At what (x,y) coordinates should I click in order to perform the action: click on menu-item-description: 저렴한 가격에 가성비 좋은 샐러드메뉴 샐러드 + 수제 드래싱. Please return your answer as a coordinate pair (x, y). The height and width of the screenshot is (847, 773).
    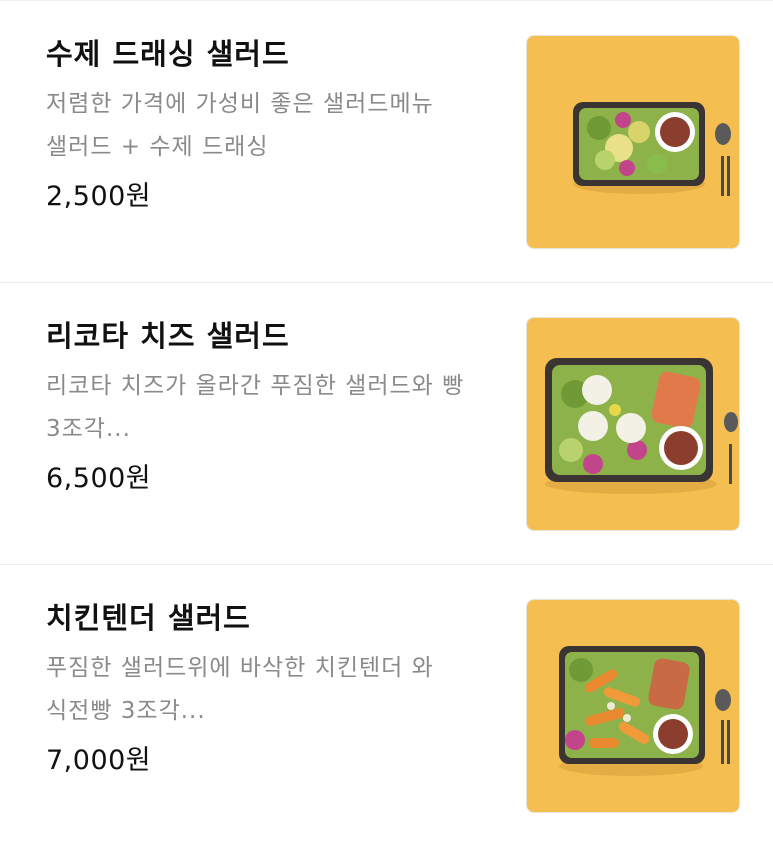
    Looking at the image, I should click on (281, 126).